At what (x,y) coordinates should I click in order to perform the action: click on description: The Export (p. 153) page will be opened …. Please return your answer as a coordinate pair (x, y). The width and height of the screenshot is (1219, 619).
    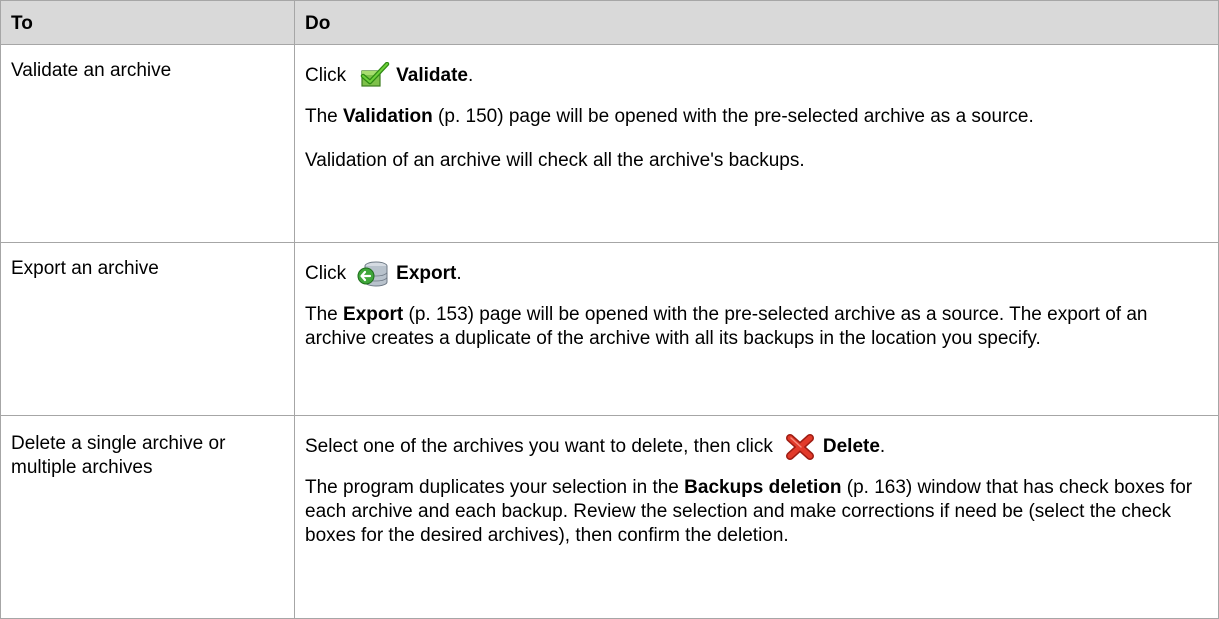
    Looking at the image, I should click on (756, 327).